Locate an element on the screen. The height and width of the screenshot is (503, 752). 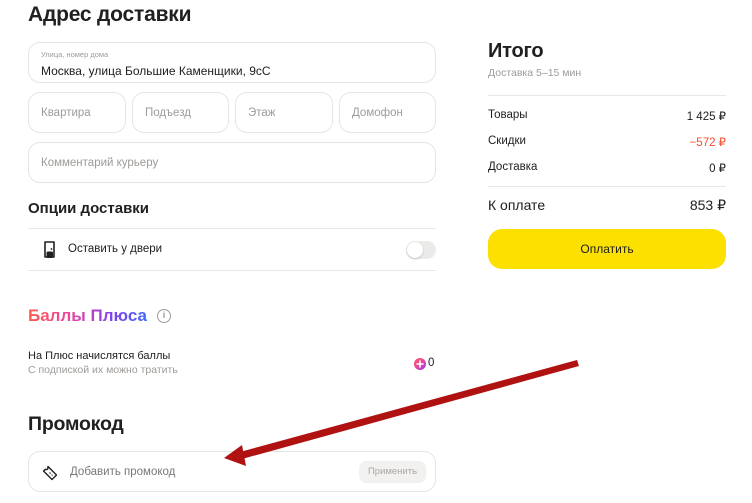
plus-points-value: 0 is located at coordinates (431, 363).